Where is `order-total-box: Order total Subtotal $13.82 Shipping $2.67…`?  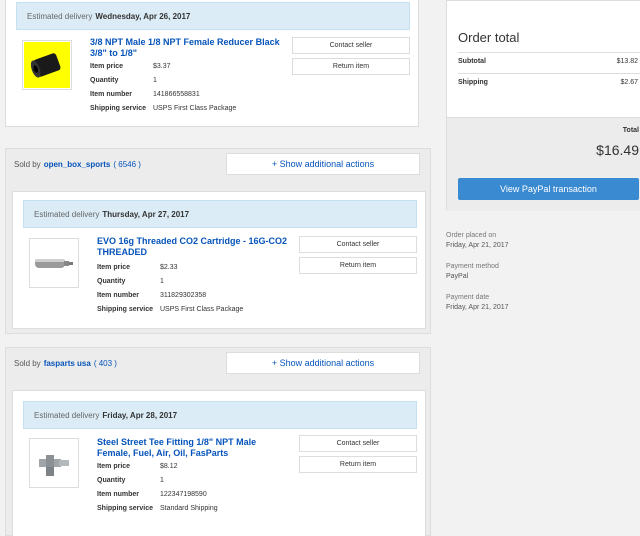
order-total-box: Order total Subtotal $13.82 Shipping $2.67… is located at coordinates (543, 105).